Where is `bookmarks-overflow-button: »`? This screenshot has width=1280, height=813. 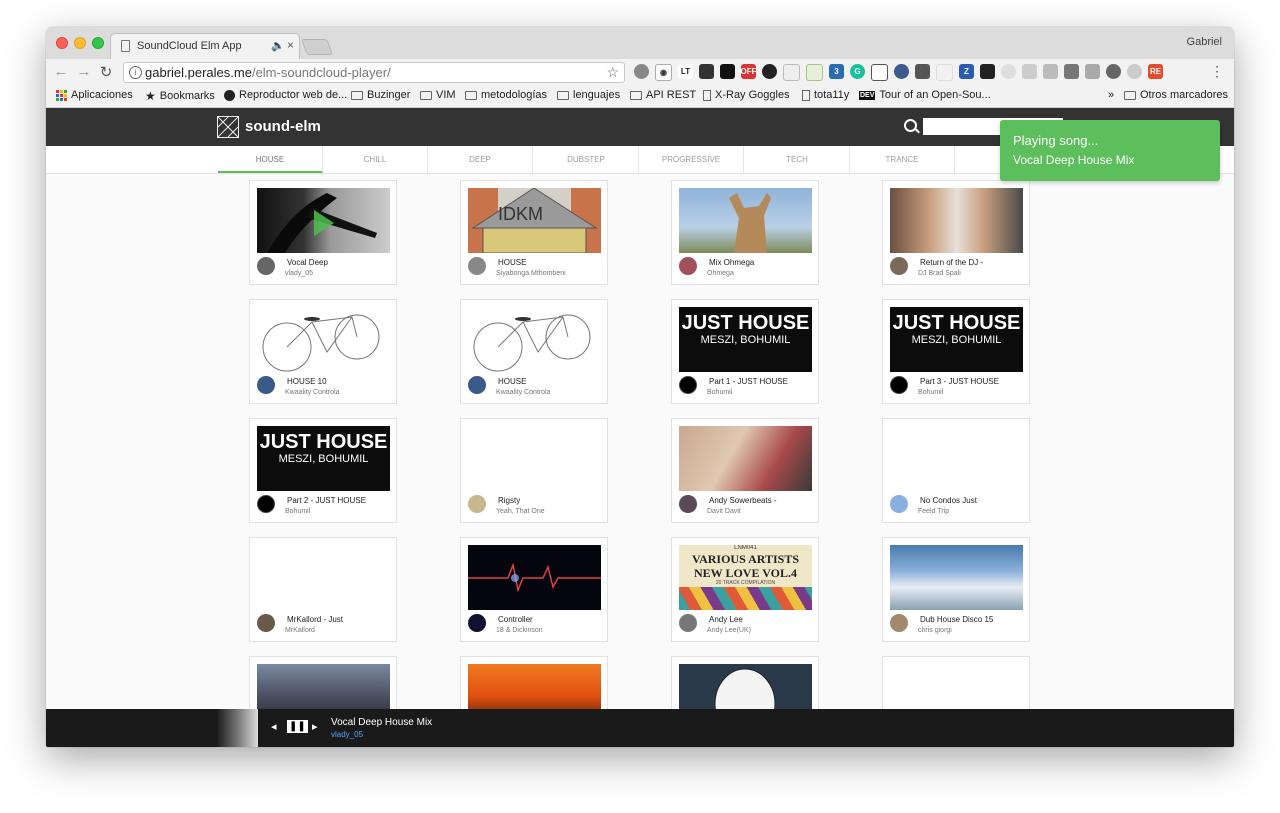 bookmarks-overflow-button: » is located at coordinates (1111, 95).